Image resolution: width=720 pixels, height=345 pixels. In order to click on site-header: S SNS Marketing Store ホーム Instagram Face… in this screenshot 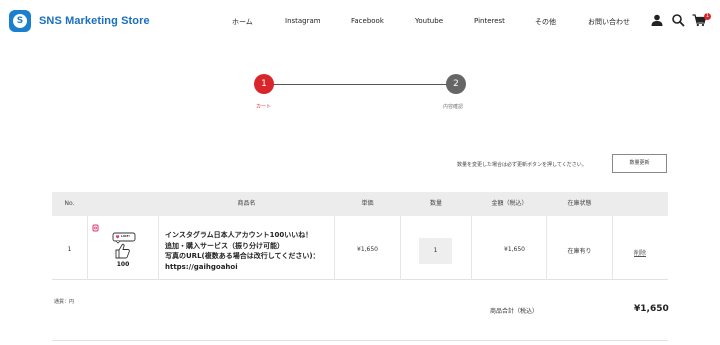, I will do `click(360, 21)`.